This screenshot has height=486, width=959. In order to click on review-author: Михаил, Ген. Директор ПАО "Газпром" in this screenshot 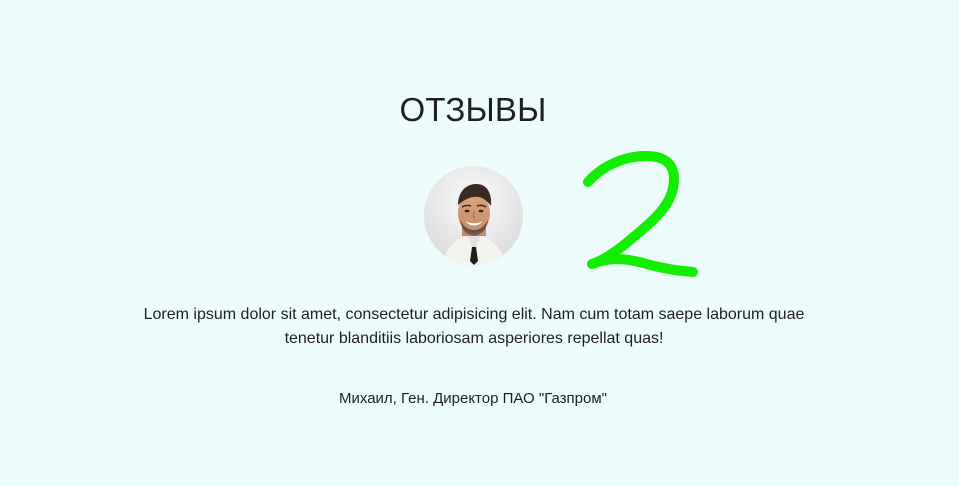, I will do `click(473, 398)`.